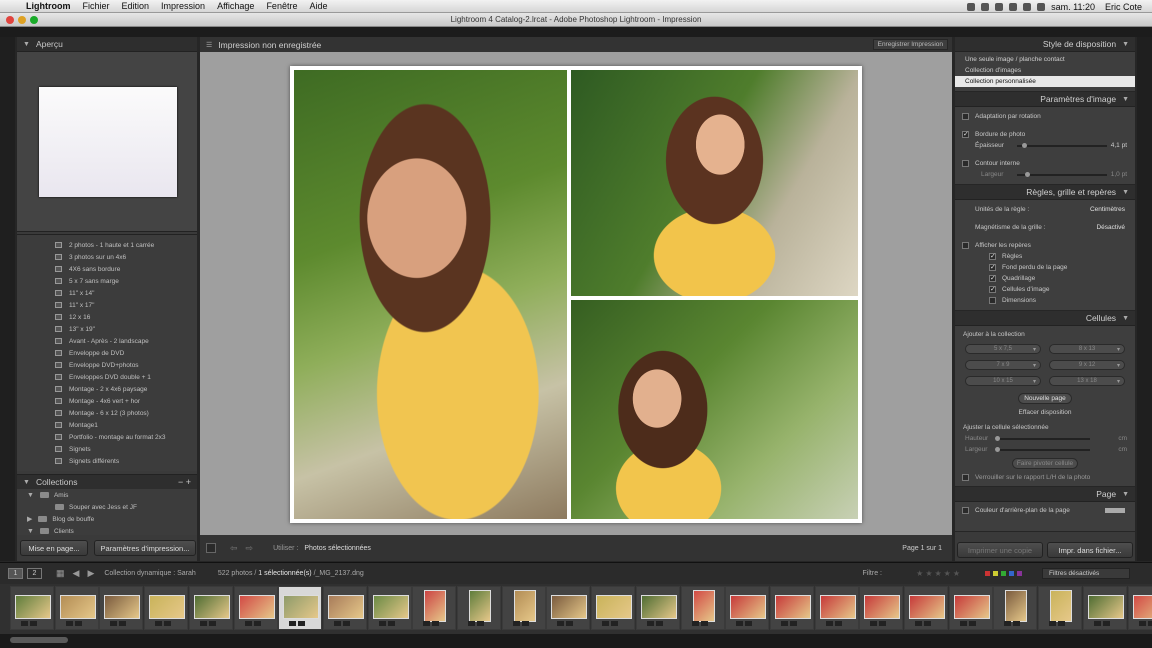 This screenshot has width=1152, height=648. Describe the element at coordinates (1119, 145) in the screenshot. I see `thickness-value: 4,1 pt` at that location.